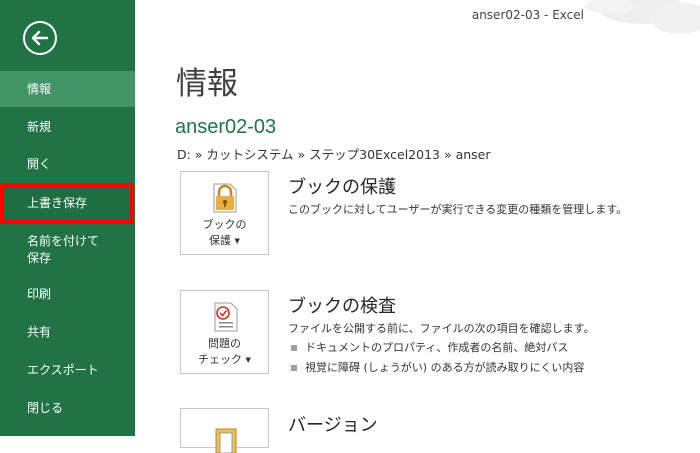 The height and width of the screenshot is (453, 700). I want to click on inspect-bullet-accessibility: 視覚に障碍 (しょうがい) のある方が読み取りにくい内容, so click(437, 367).